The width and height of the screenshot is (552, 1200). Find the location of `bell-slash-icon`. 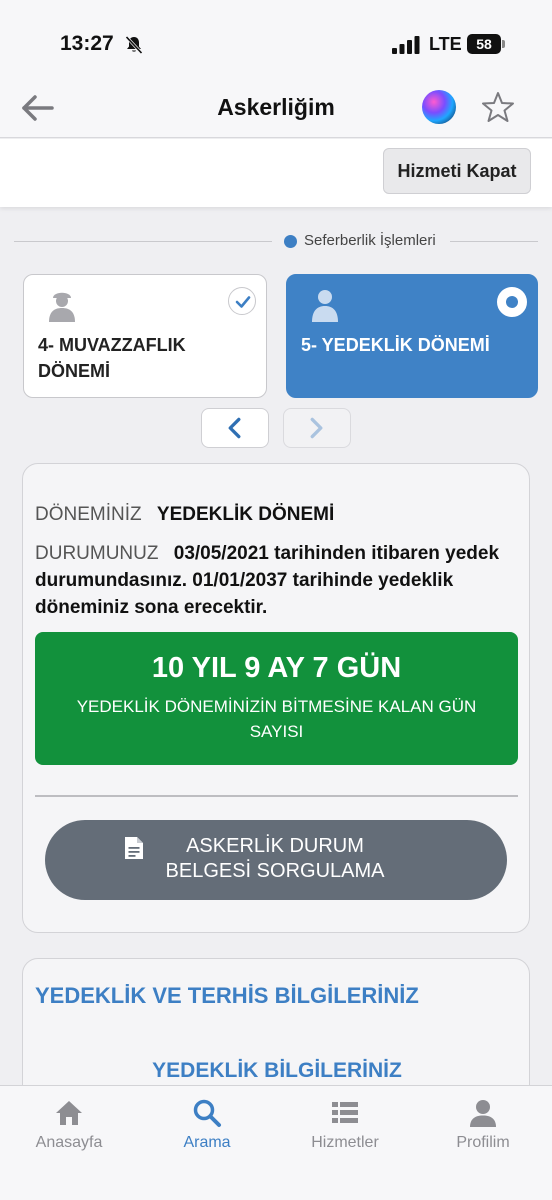

bell-slash-icon is located at coordinates (134, 45).